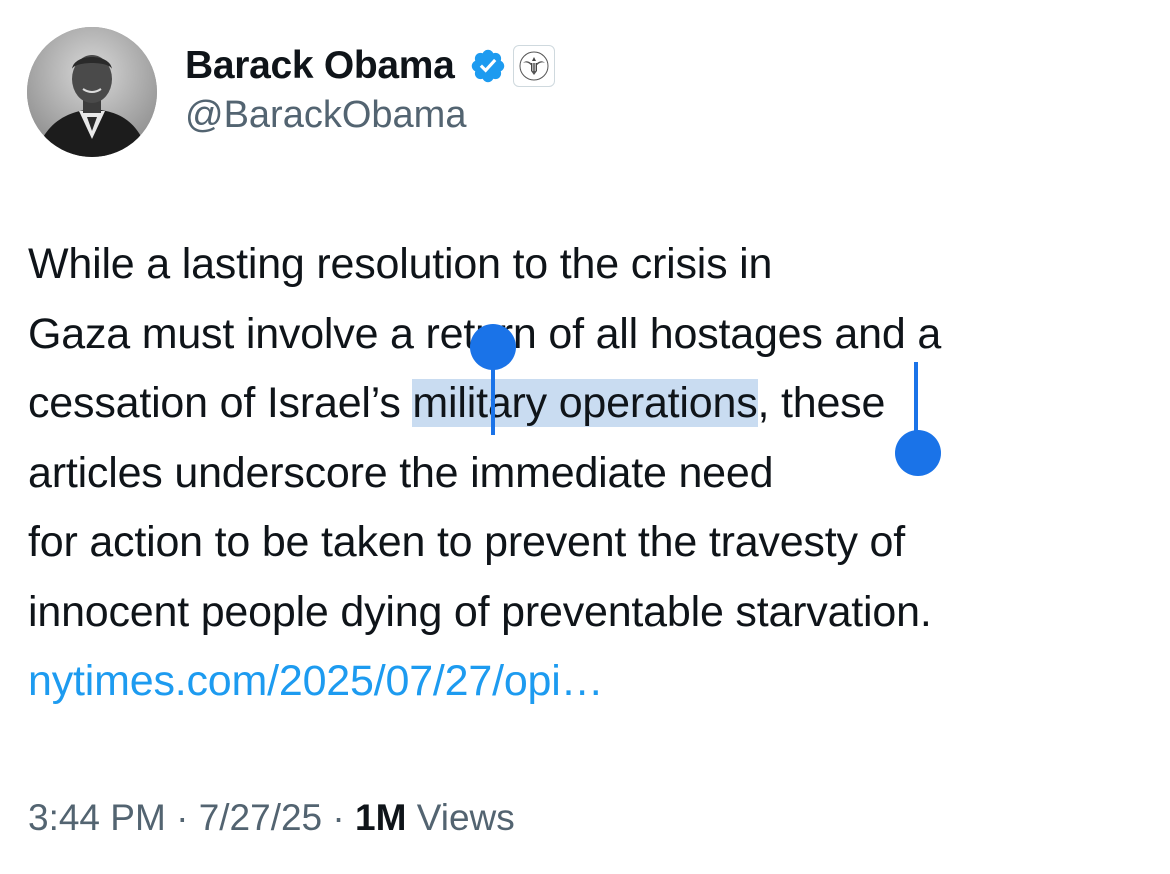 The height and width of the screenshot is (874, 1170). What do you see at coordinates (325, 115) in the screenshot?
I see `author-handle: @BarackObama` at bounding box center [325, 115].